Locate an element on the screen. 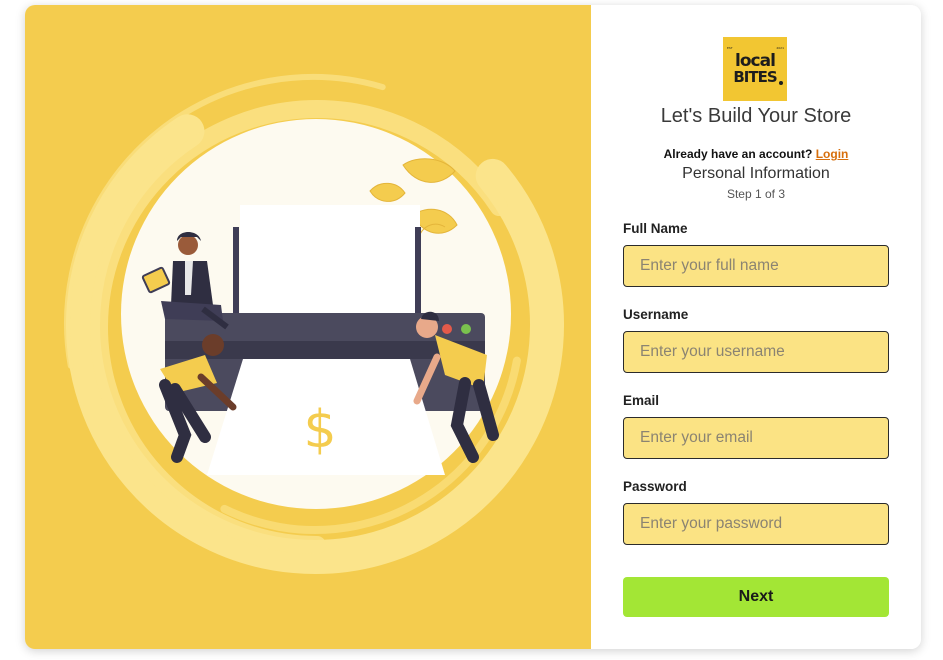  local-bites-logo: EST 2021 local BITES is located at coordinates (755, 69).